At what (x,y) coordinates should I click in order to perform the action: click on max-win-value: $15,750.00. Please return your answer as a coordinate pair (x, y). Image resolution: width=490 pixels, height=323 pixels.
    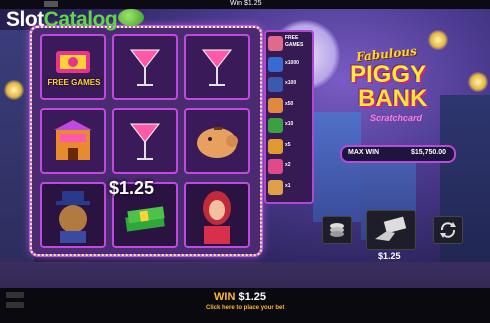
    Looking at the image, I should click on (428, 152).